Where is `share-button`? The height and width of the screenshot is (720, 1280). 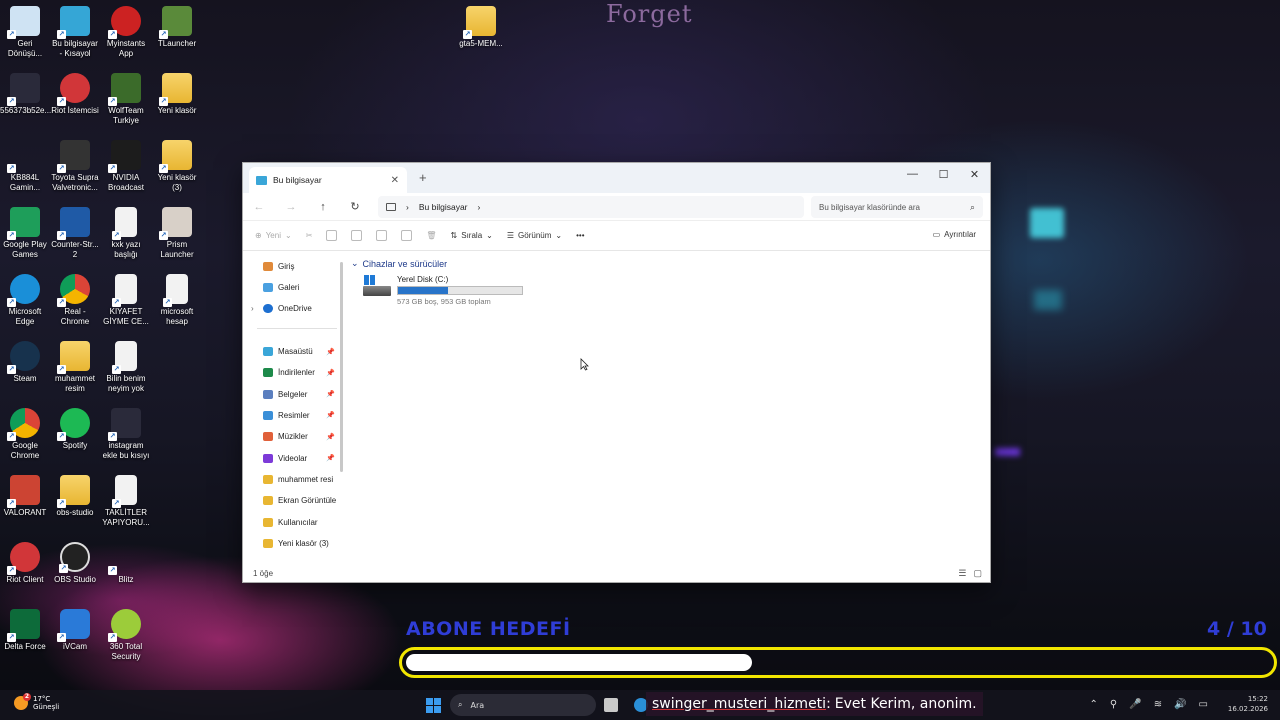 share-button is located at coordinates (407, 235).